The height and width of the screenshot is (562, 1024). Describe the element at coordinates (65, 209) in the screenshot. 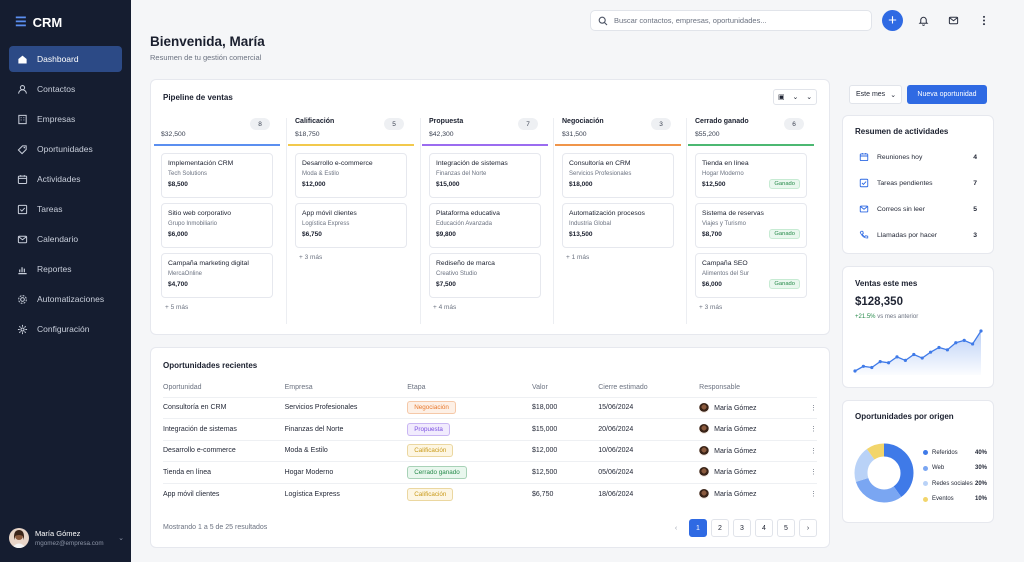

I see `sidebar-item-tareas: Tareas` at that location.